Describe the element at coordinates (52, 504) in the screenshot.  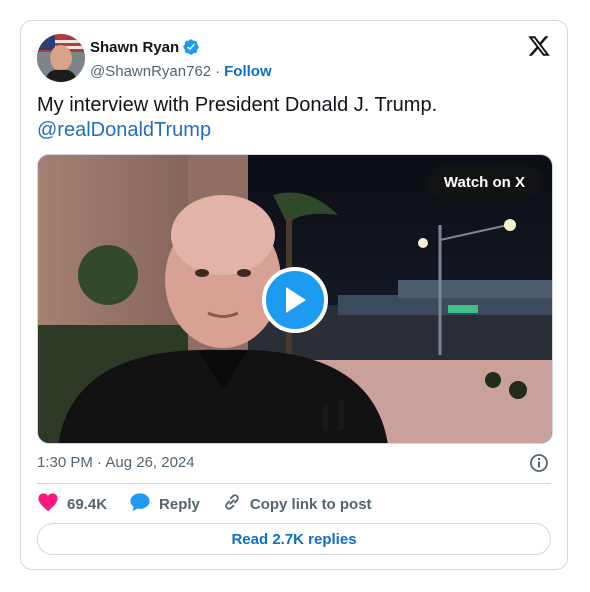
I see `heart-icon` at that location.